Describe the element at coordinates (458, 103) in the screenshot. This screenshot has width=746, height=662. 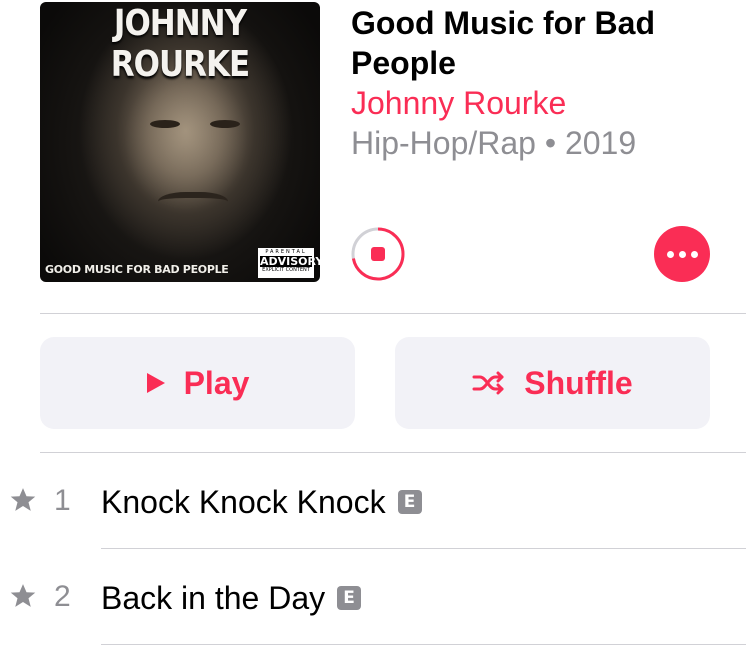
I see `artist-link: Johnny Rourke` at that location.